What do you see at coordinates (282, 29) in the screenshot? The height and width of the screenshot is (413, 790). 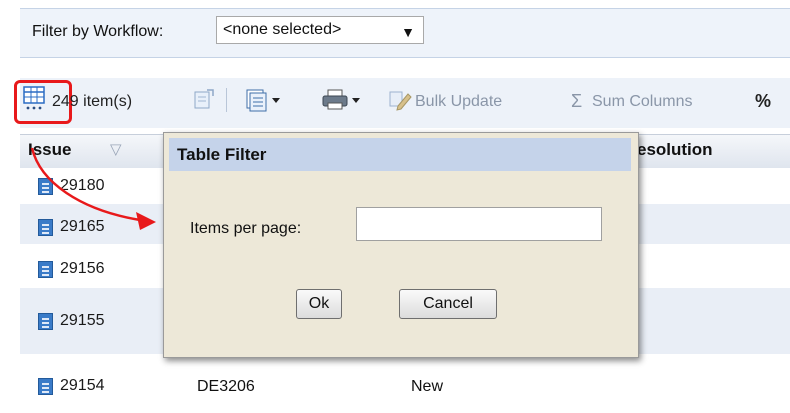 I see `workflow-select-value: <none selected>` at bounding box center [282, 29].